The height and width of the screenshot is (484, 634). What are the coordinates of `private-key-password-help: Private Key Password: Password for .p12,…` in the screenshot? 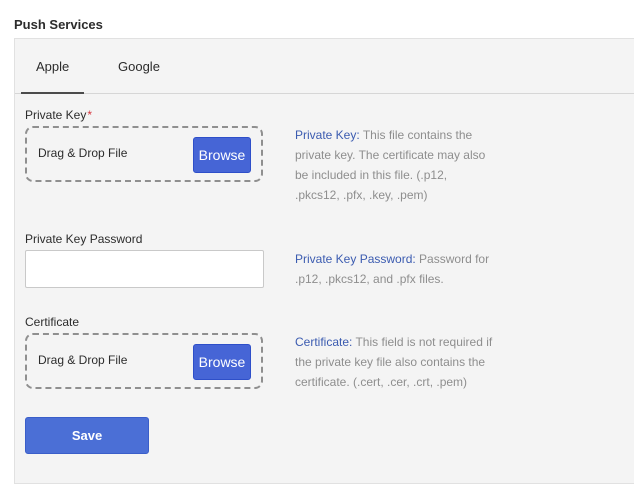 It's located at (395, 269).